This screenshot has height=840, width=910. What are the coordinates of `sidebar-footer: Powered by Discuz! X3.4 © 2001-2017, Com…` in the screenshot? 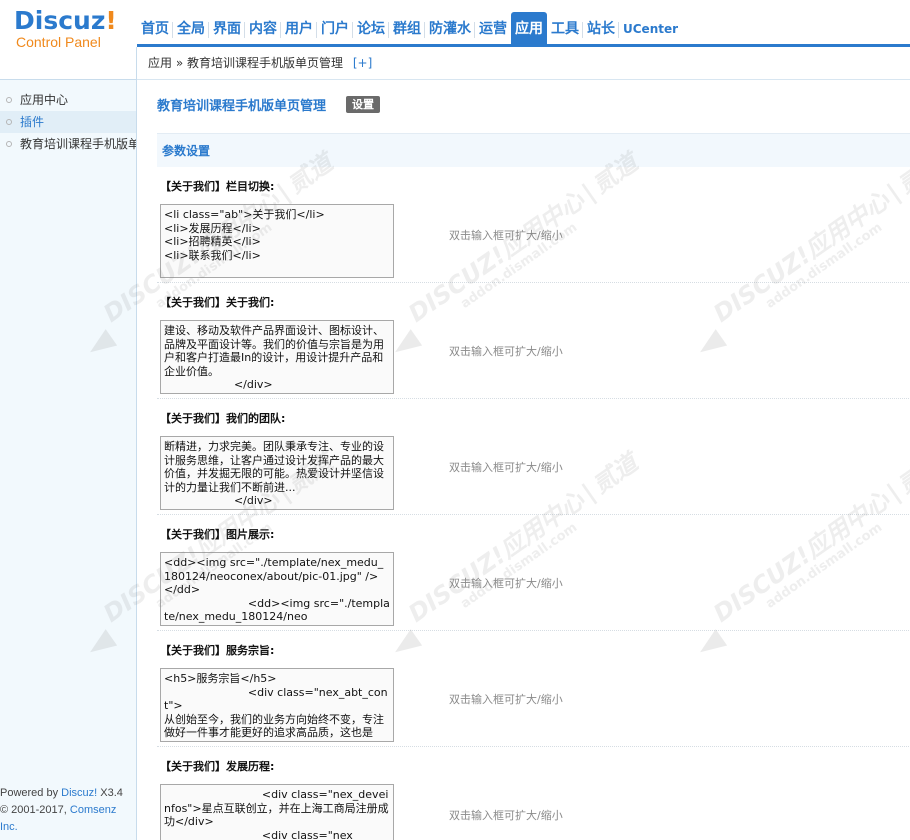 It's located at (68, 810).